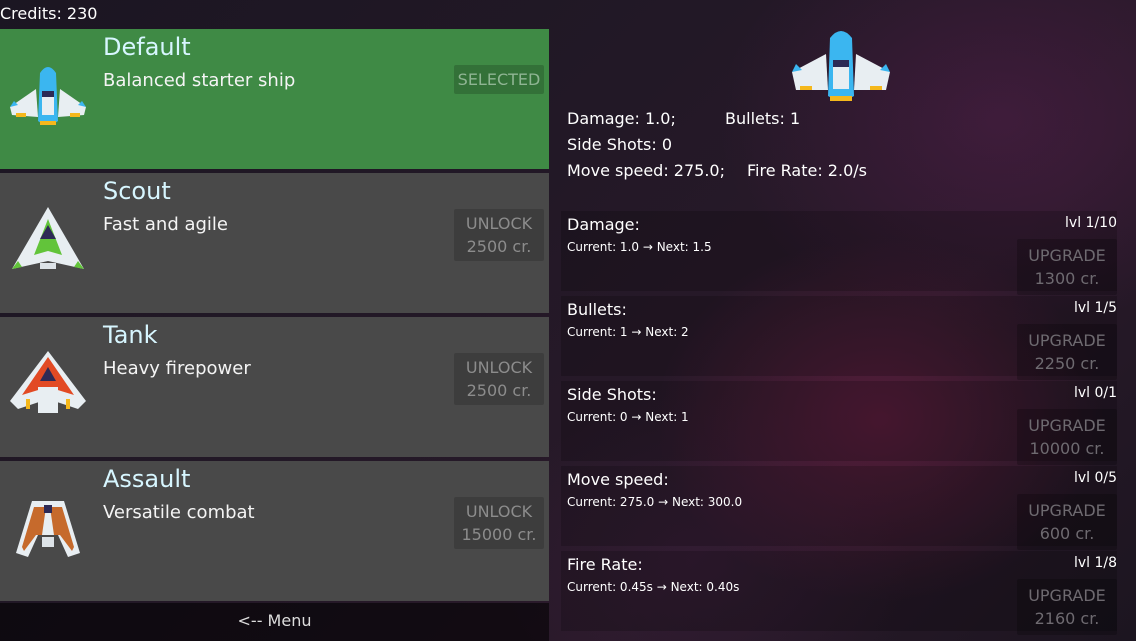 Image resolution: width=1136 pixels, height=641 pixels. I want to click on upgrade-button: UPGRADE 10000 cr., so click(1067, 437).